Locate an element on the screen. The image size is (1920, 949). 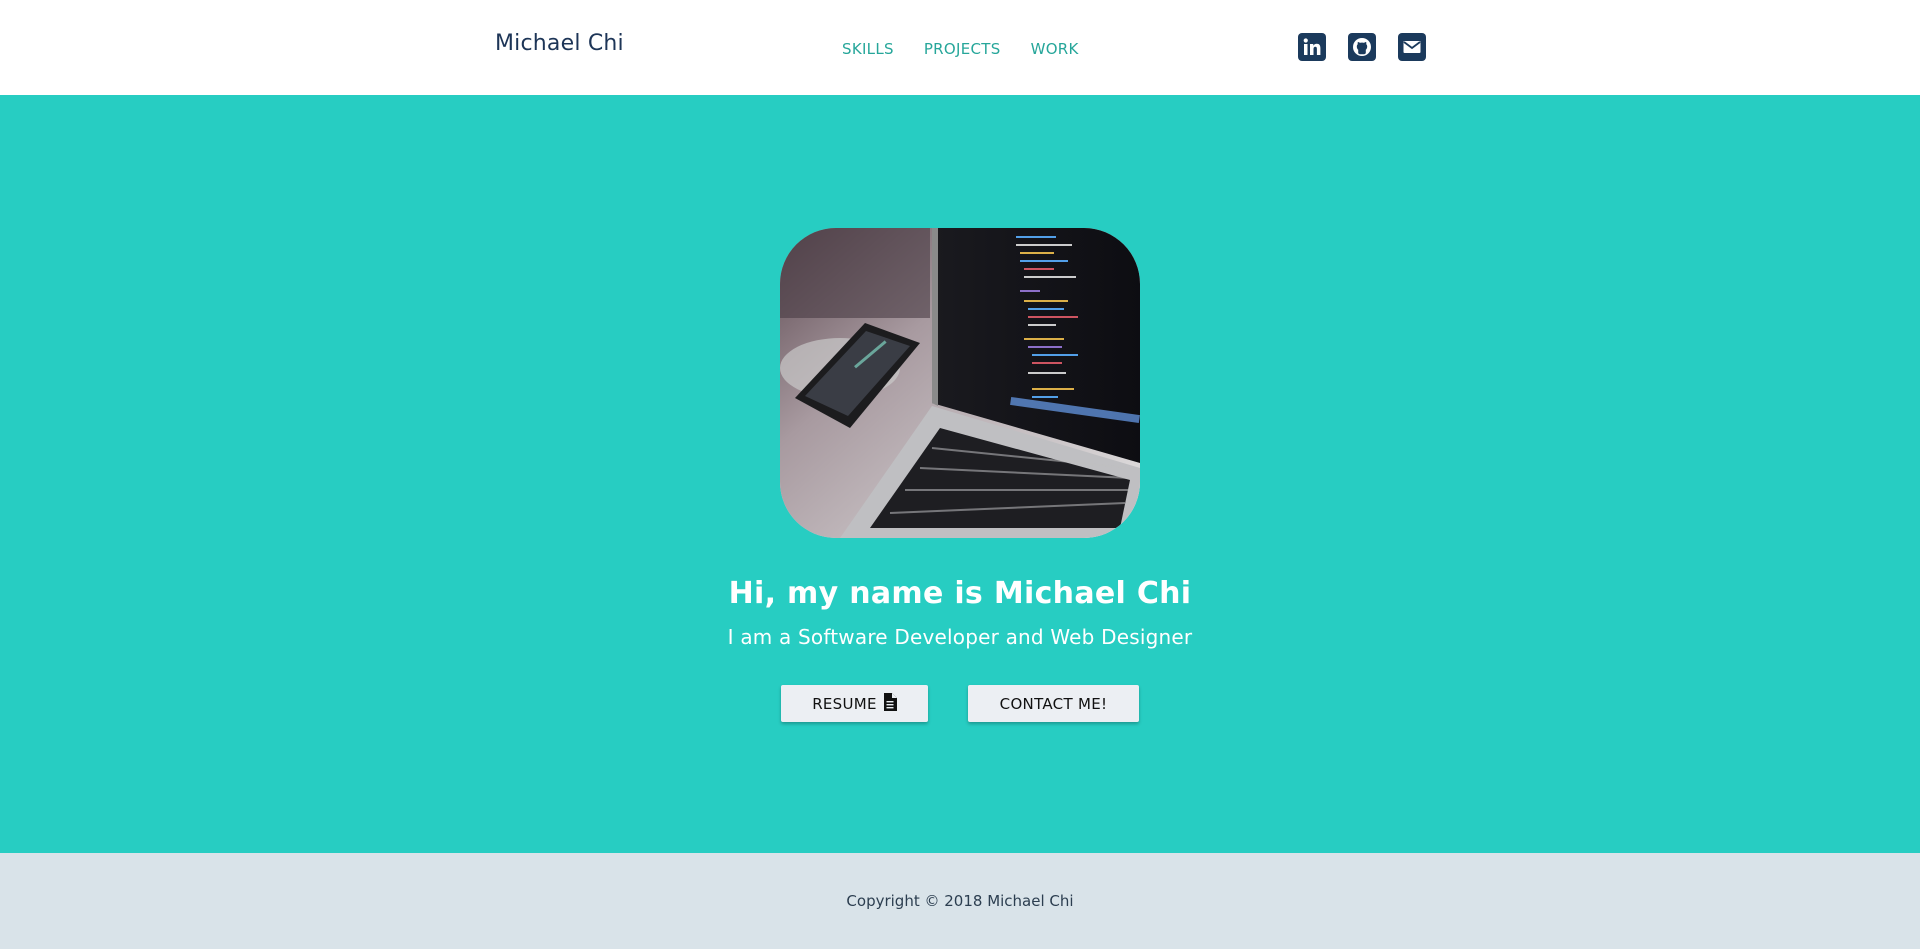
main-nav: SKILLS PROJECTS WORK is located at coordinates (960, 49).